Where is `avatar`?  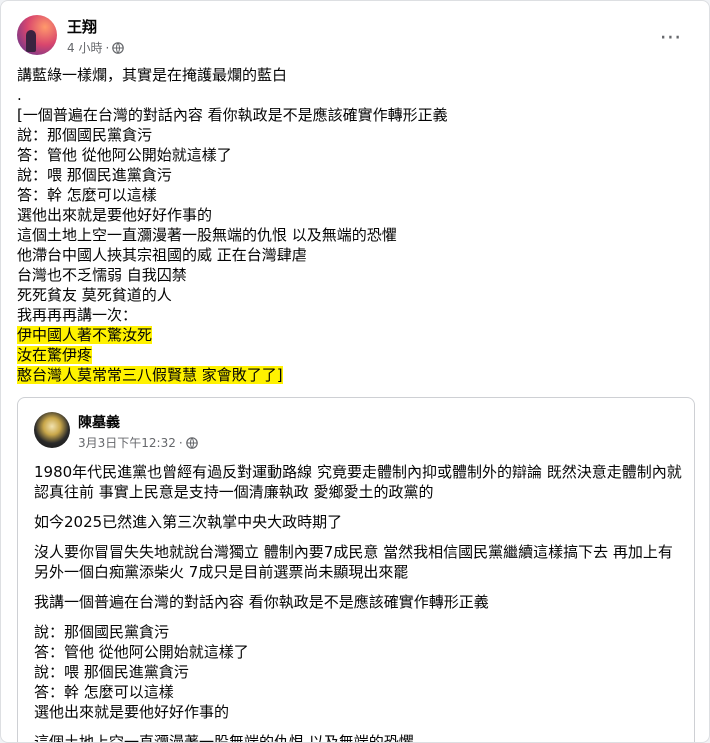
avatar is located at coordinates (37, 35).